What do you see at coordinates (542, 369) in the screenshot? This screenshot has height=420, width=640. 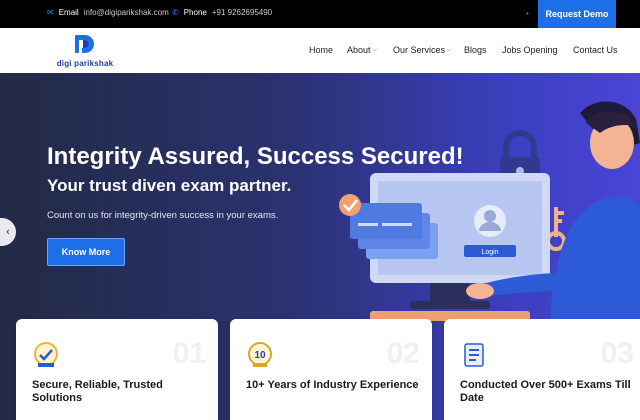 I see `feature-card: 03 Conducted Over 500+ Exams Till Date` at bounding box center [542, 369].